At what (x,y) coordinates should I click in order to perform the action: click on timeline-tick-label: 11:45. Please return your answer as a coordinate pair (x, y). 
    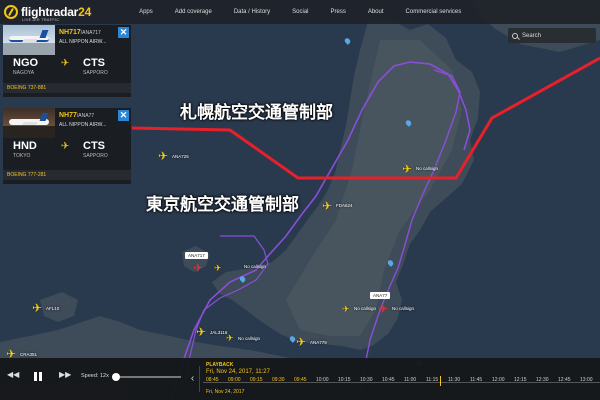
    Looking at the image, I should click on (476, 380).